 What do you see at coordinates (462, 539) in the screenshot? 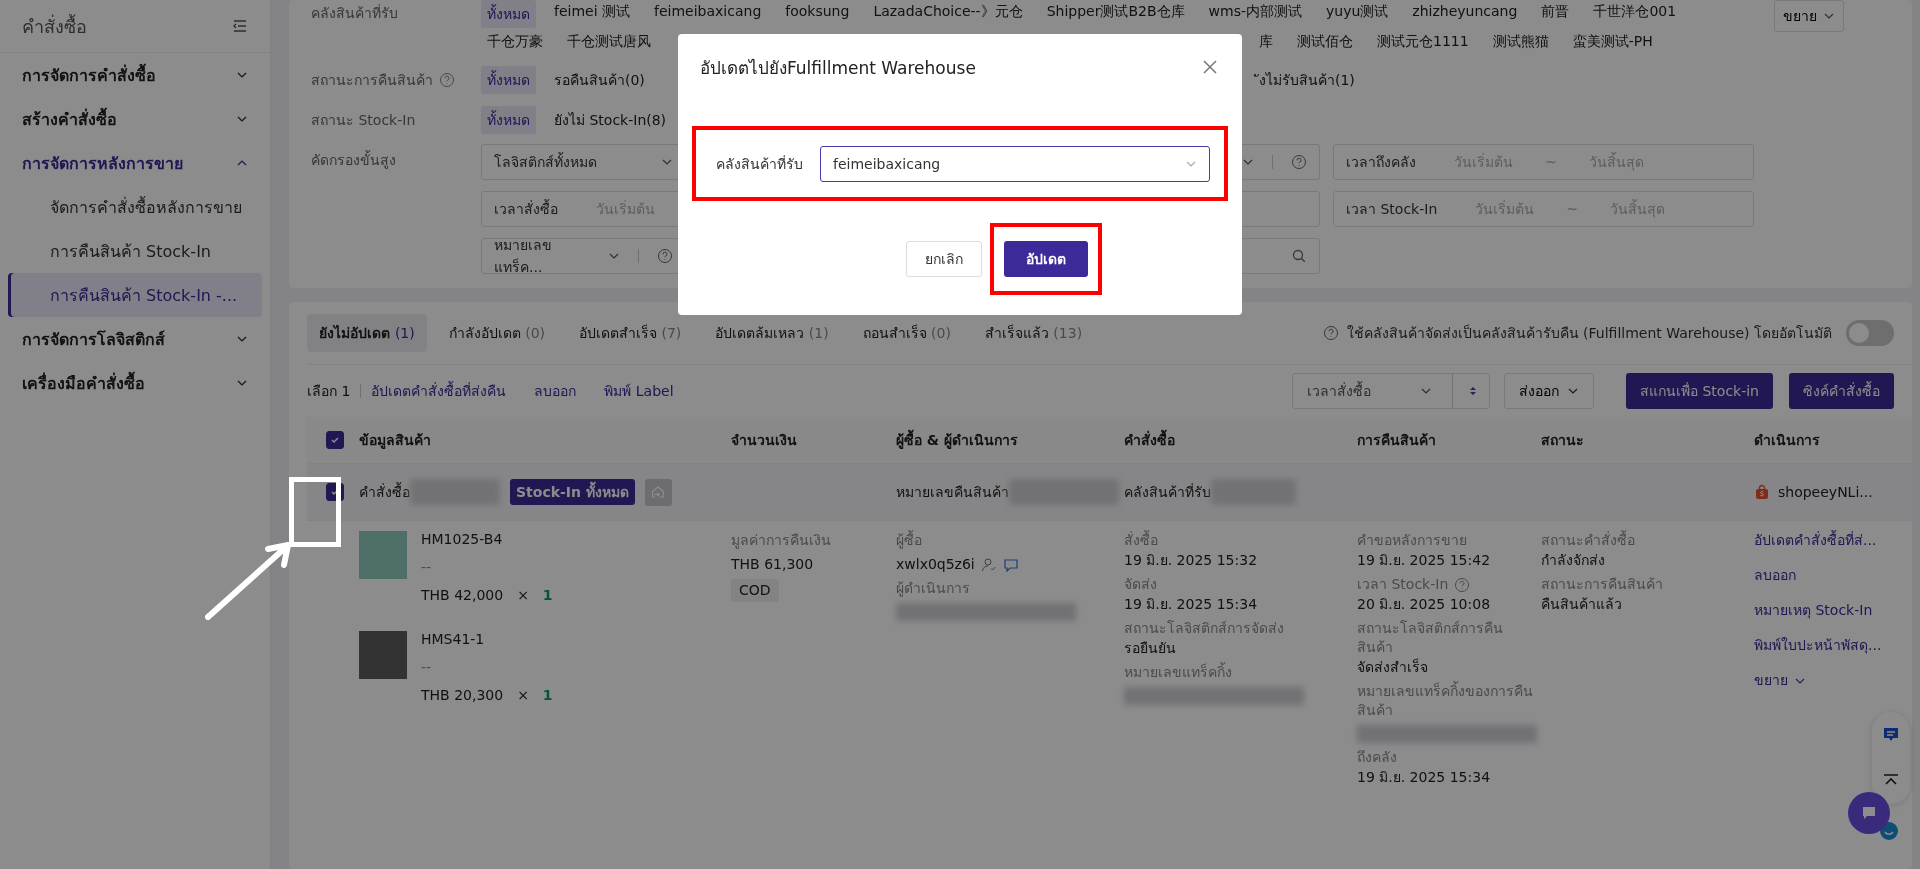
I see `product-sku: HM1025-B4` at bounding box center [462, 539].